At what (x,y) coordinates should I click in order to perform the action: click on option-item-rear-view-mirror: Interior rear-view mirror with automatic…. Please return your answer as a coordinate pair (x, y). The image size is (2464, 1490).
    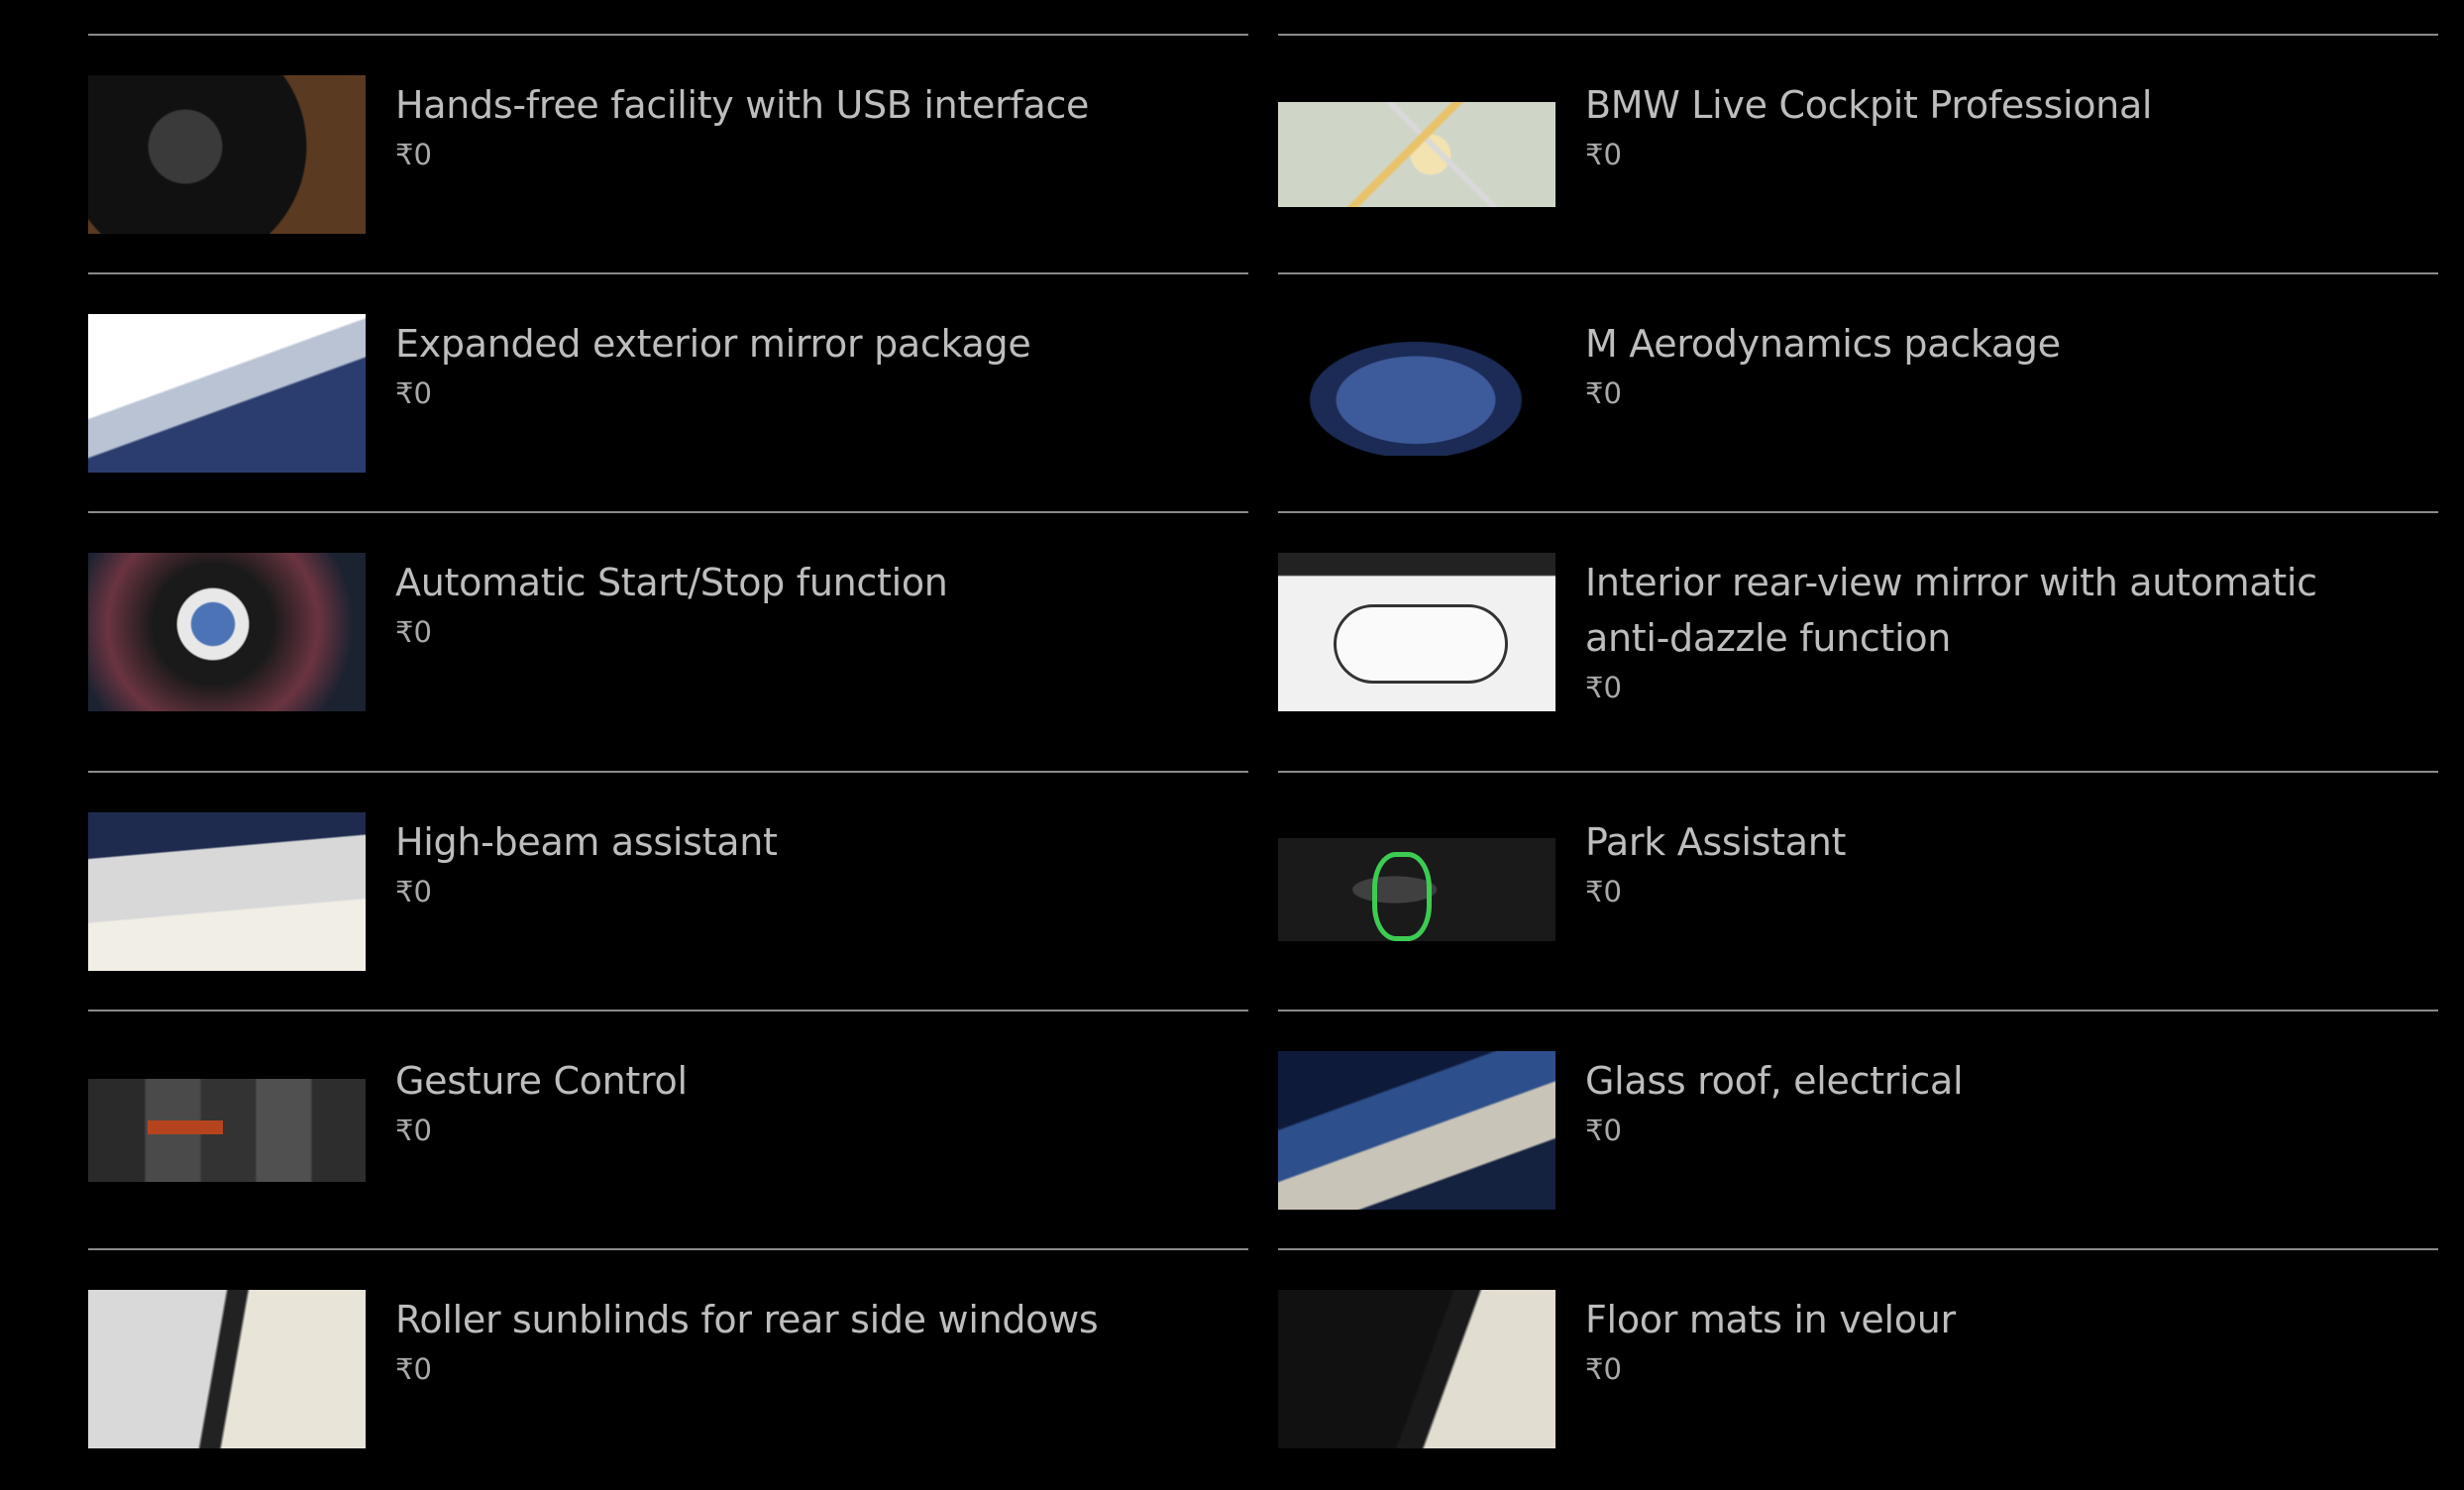
    Looking at the image, I should click on (1858, 641).